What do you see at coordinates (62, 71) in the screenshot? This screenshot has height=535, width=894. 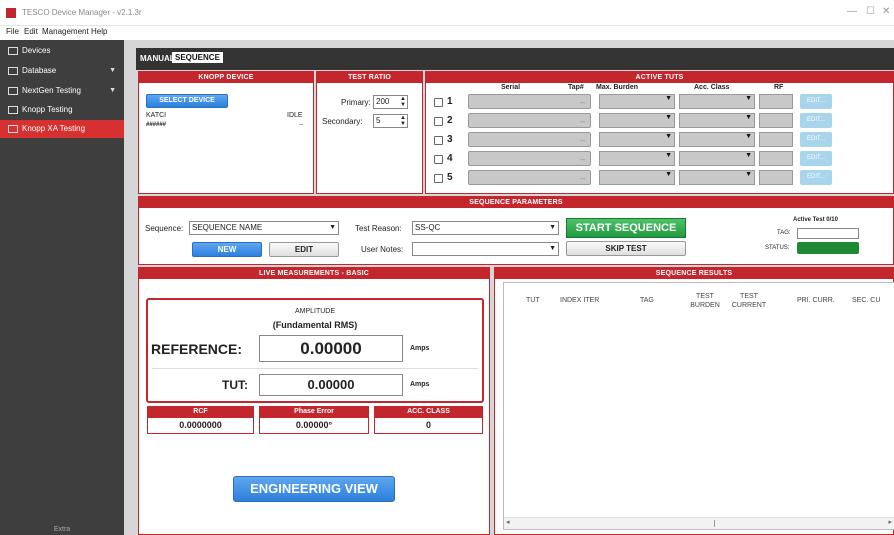 I see `sidebar-item-database: Database ▼` at bounding box center [62, 71].